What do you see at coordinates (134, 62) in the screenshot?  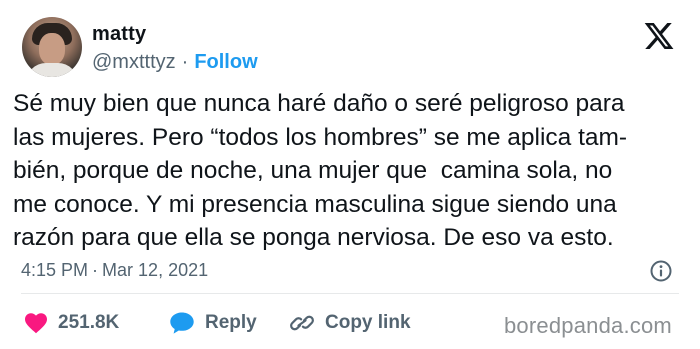 I see `user-handle: @mxtttyz` at bounding box center [134, 62].